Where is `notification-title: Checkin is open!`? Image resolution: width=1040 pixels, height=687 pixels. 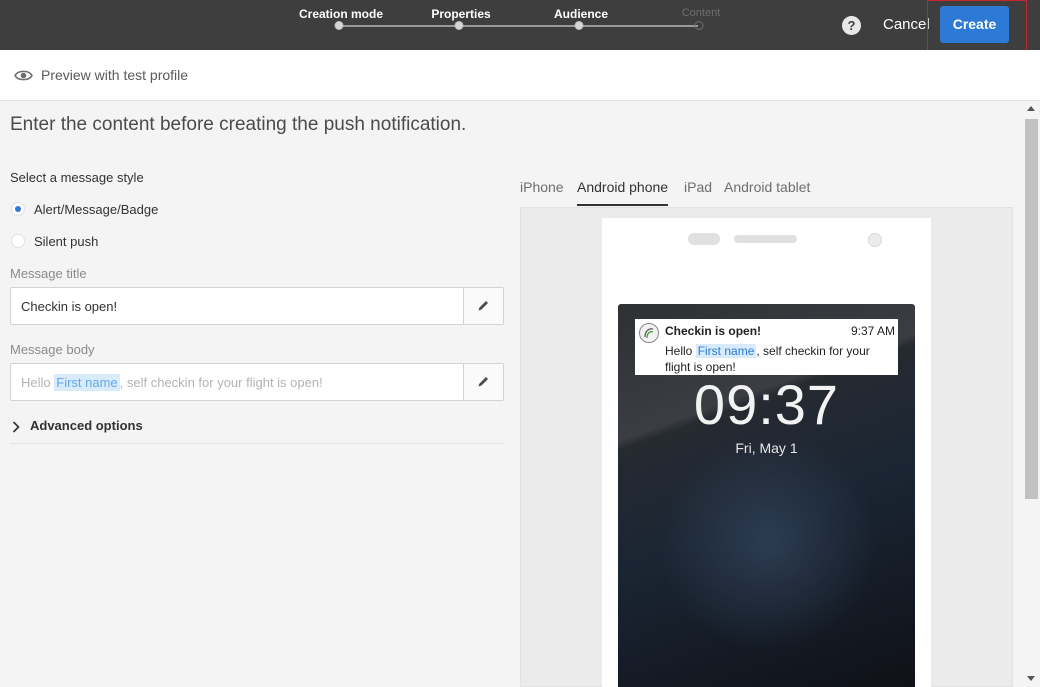
notification-title: Checkin is open! is located at coordinates (713, 331).